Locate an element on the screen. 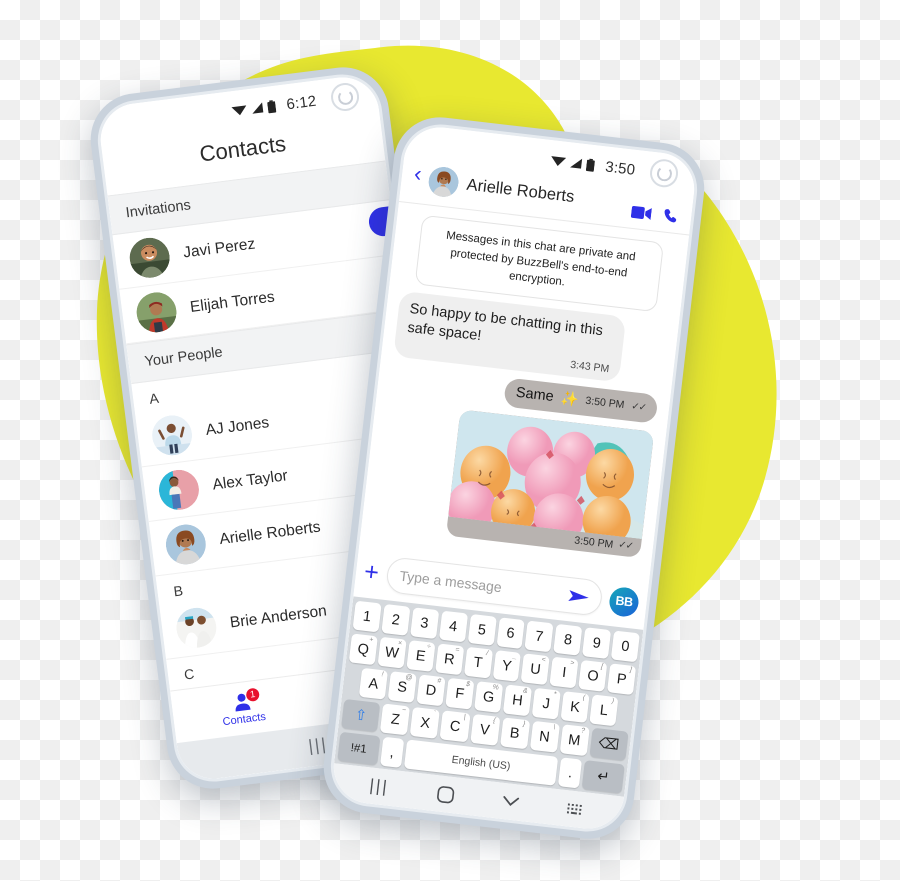 This screenshot has width=900, height=881. enter-key: ↵ is located at coordinates (603, 777).